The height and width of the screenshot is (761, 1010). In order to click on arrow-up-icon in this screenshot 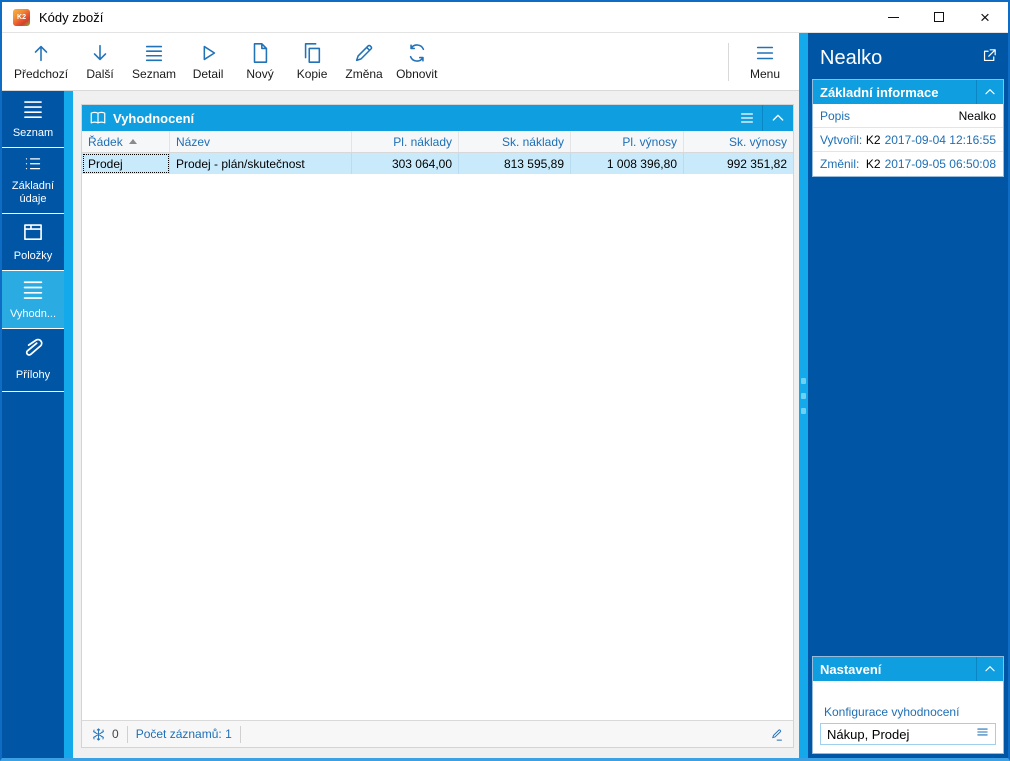, I will do `click(41, 53)`.